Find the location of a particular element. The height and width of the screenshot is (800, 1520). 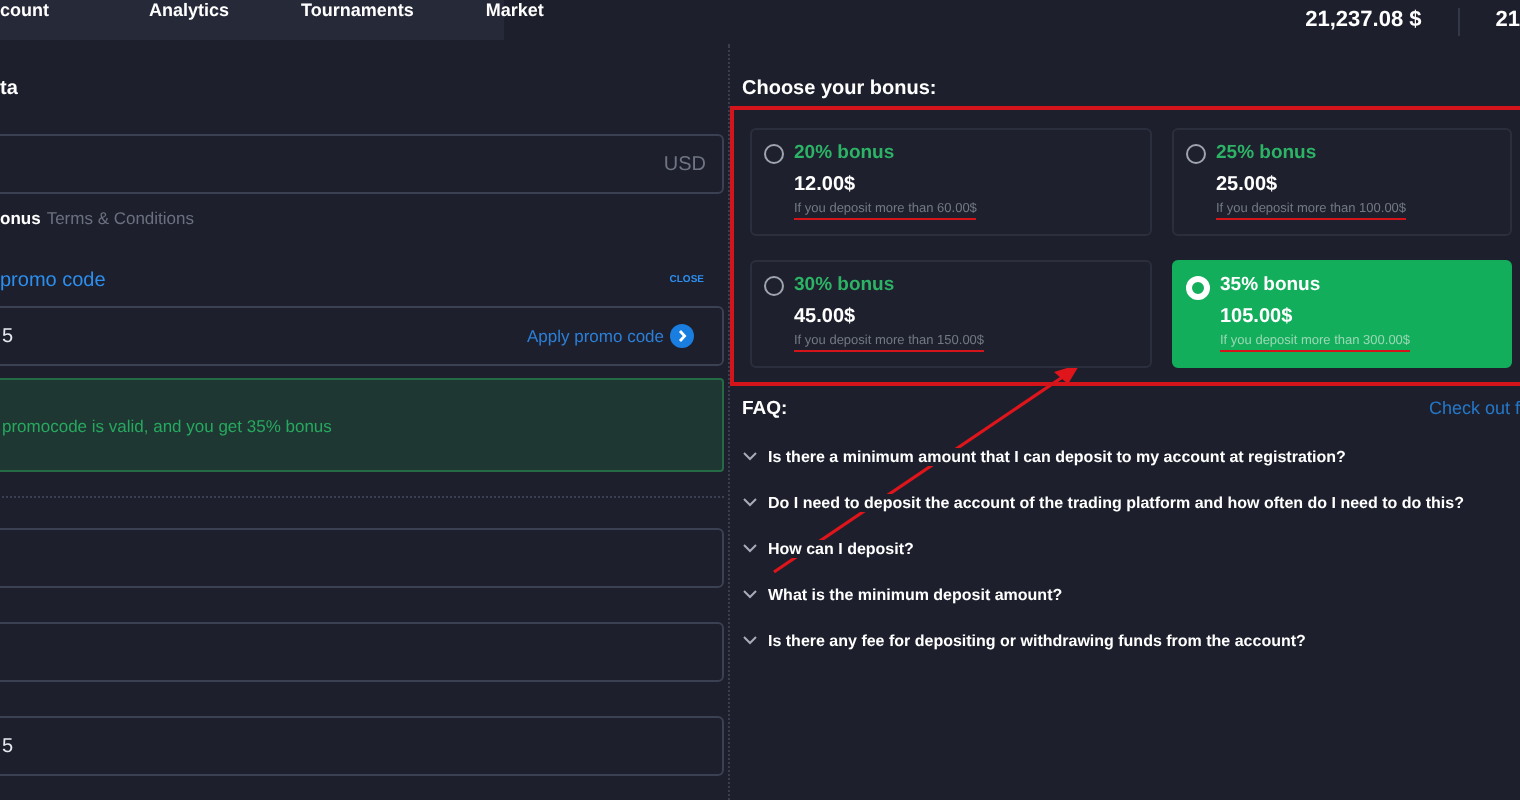

bonus-label: 20% bonus is located at coordinates (845, 153).